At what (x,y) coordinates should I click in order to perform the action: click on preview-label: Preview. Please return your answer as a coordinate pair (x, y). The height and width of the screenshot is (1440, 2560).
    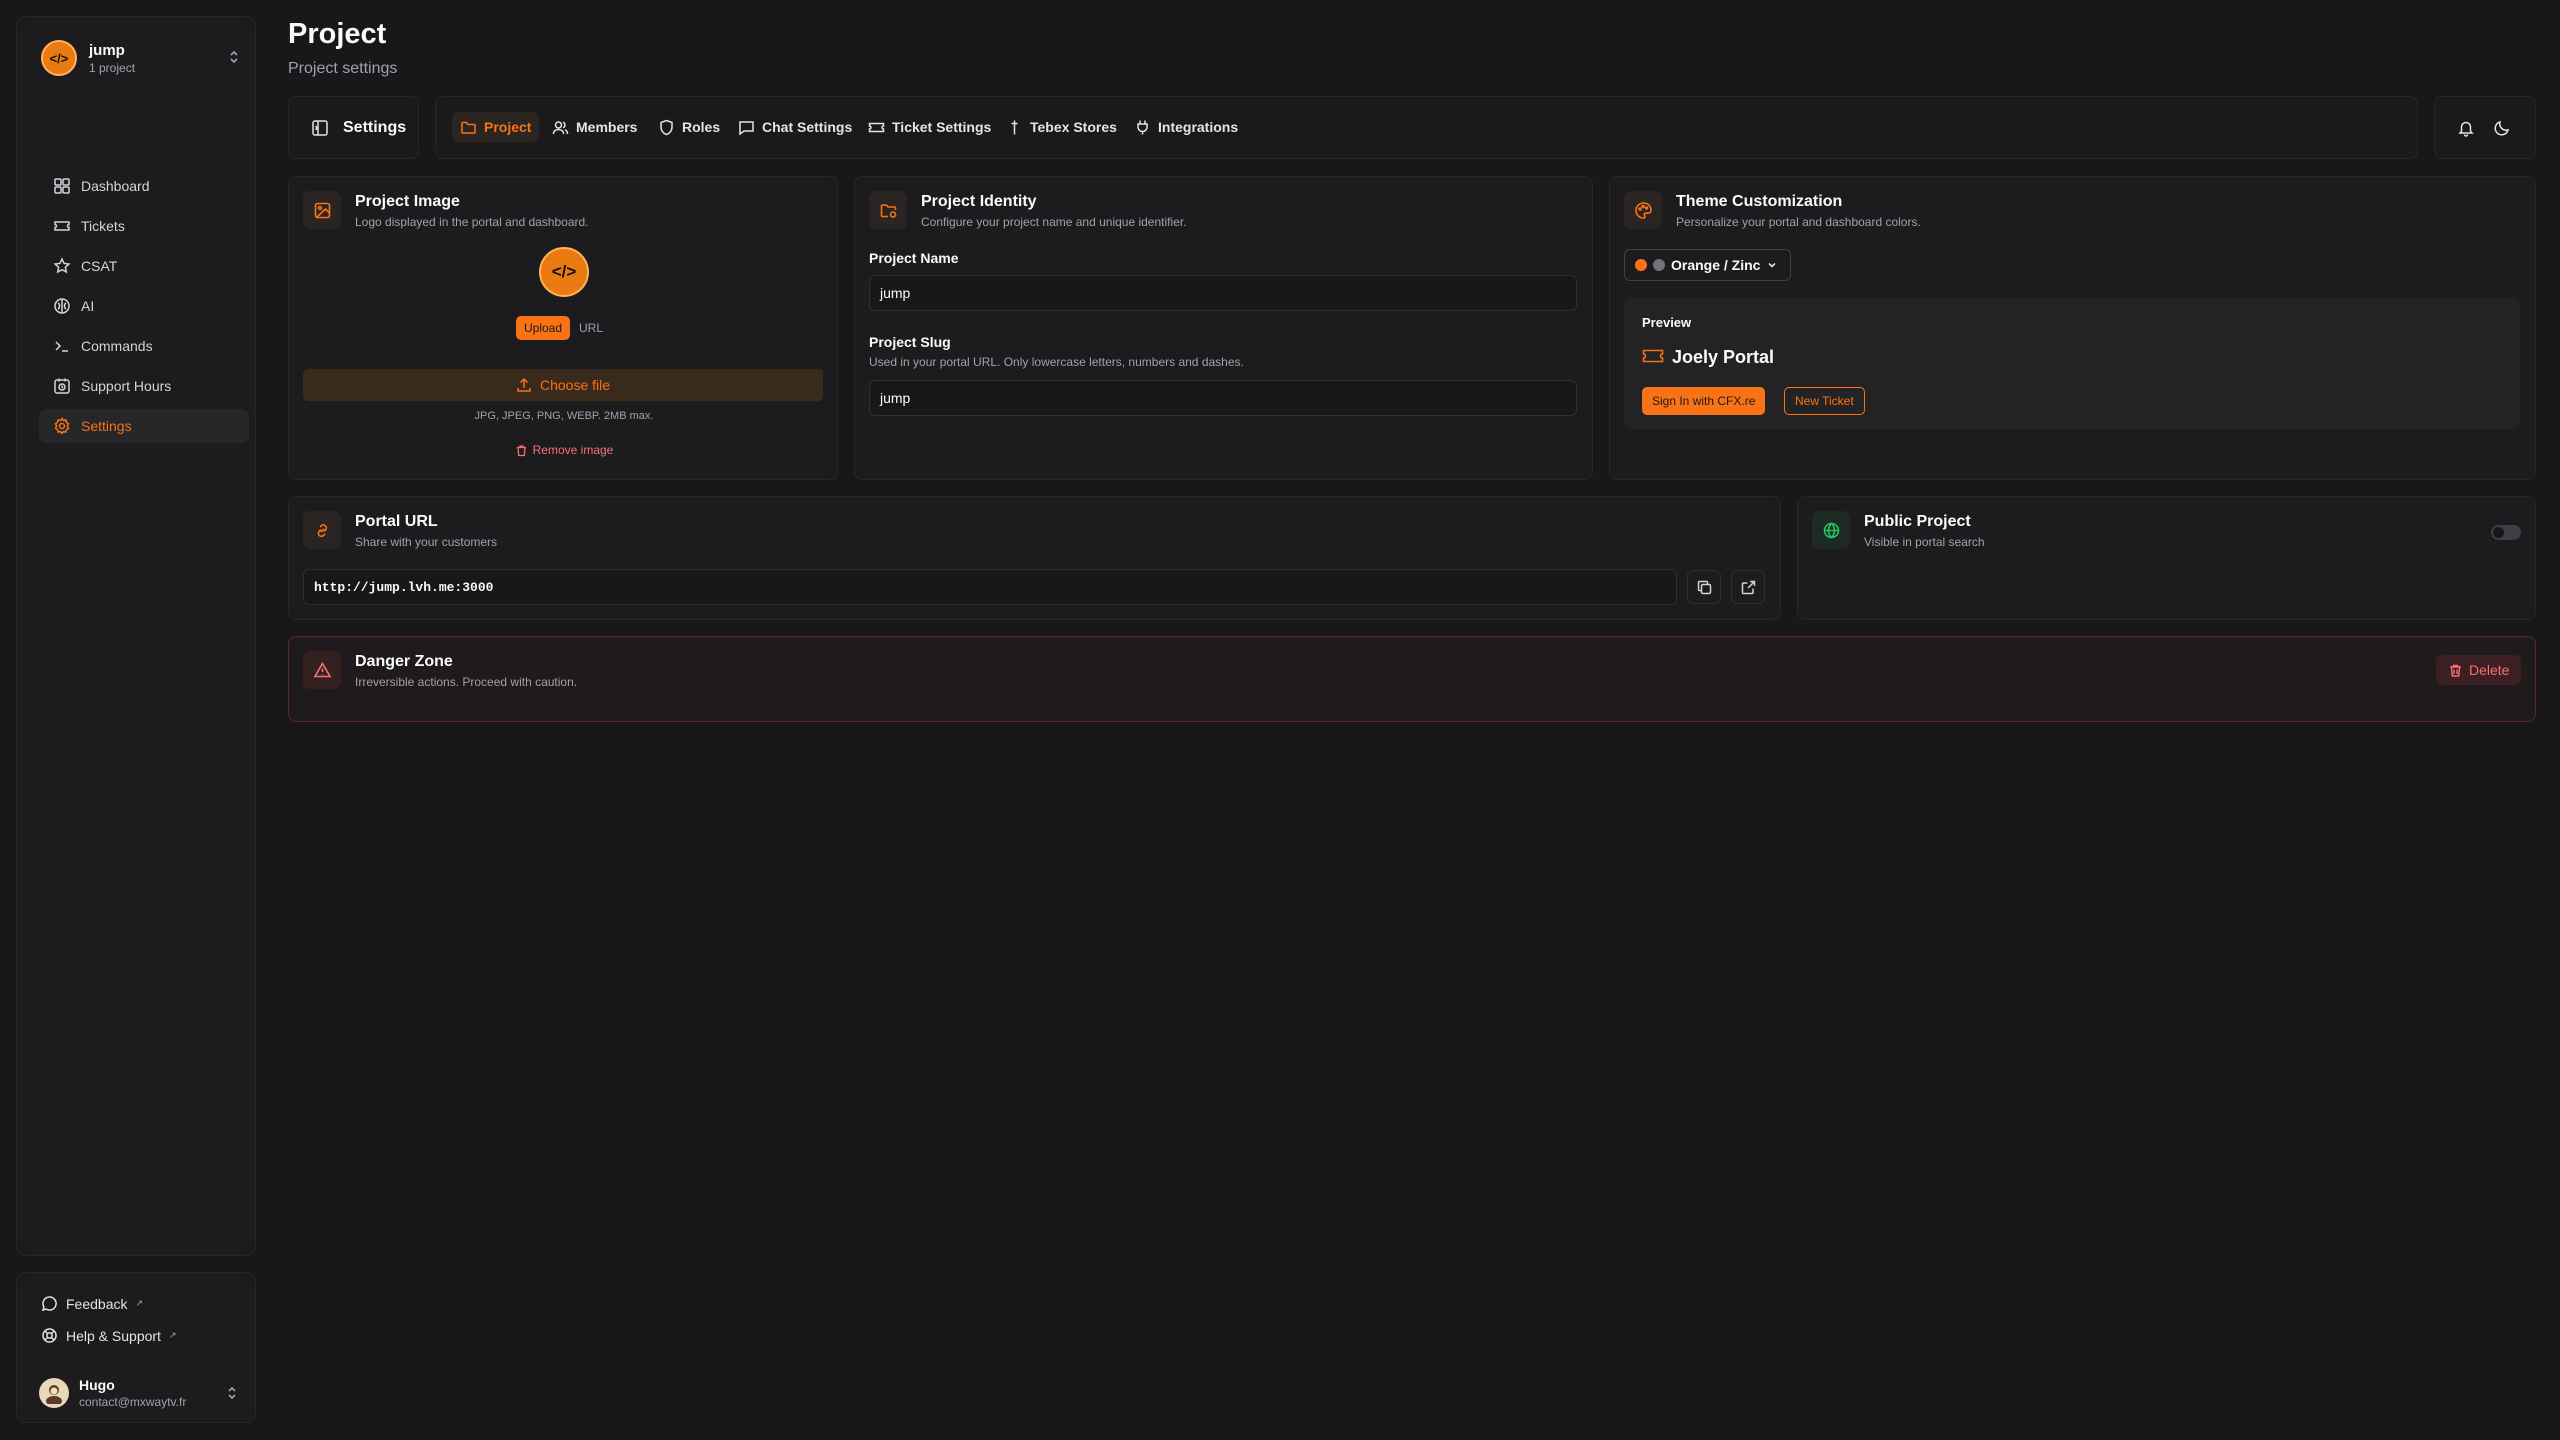
    Looking at the image, I should click on (1667, 322).